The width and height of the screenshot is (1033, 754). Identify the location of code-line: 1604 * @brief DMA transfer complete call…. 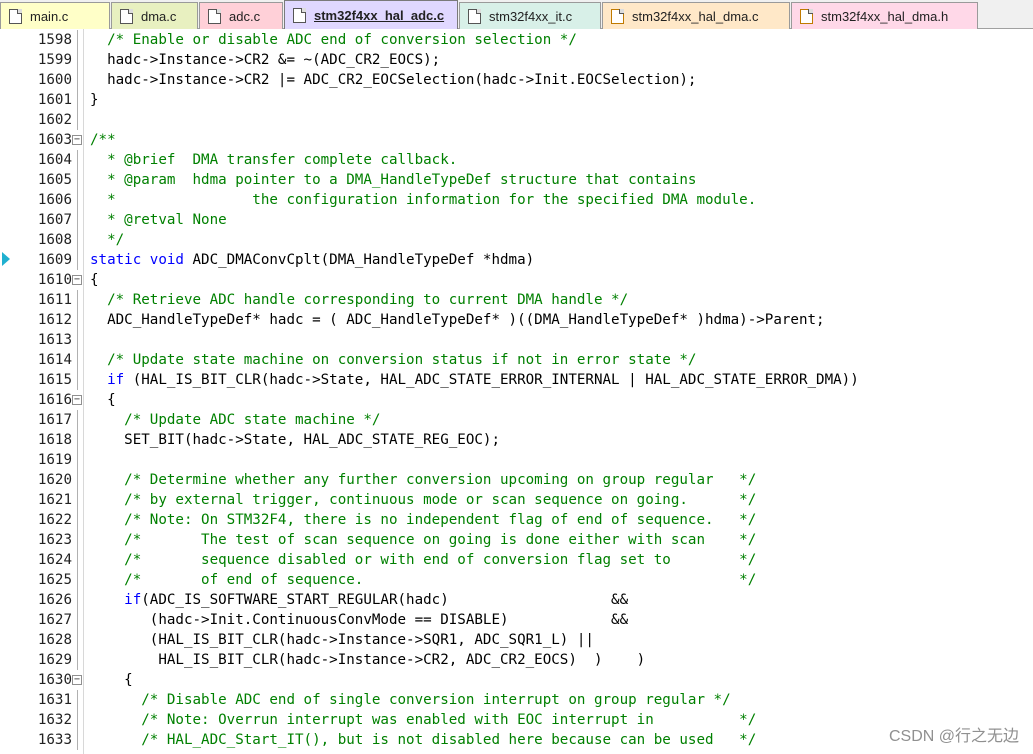
(516, 160).